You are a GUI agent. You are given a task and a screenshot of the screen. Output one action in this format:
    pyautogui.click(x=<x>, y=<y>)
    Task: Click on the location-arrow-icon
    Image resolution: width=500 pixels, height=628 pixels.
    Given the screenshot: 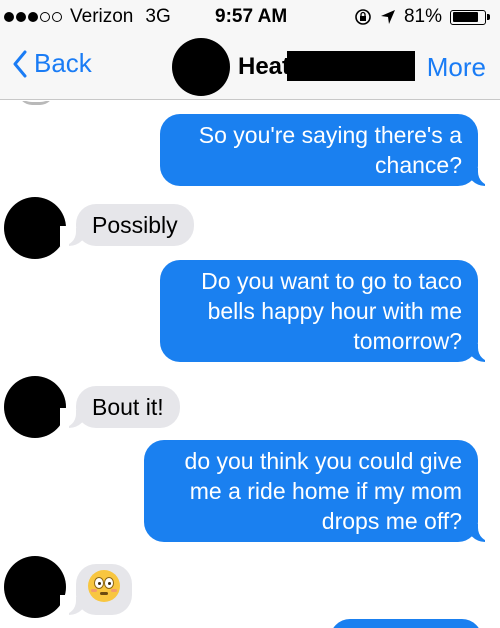 What is the action you would take?
    pyautogui.click(x=387, y=17)
    